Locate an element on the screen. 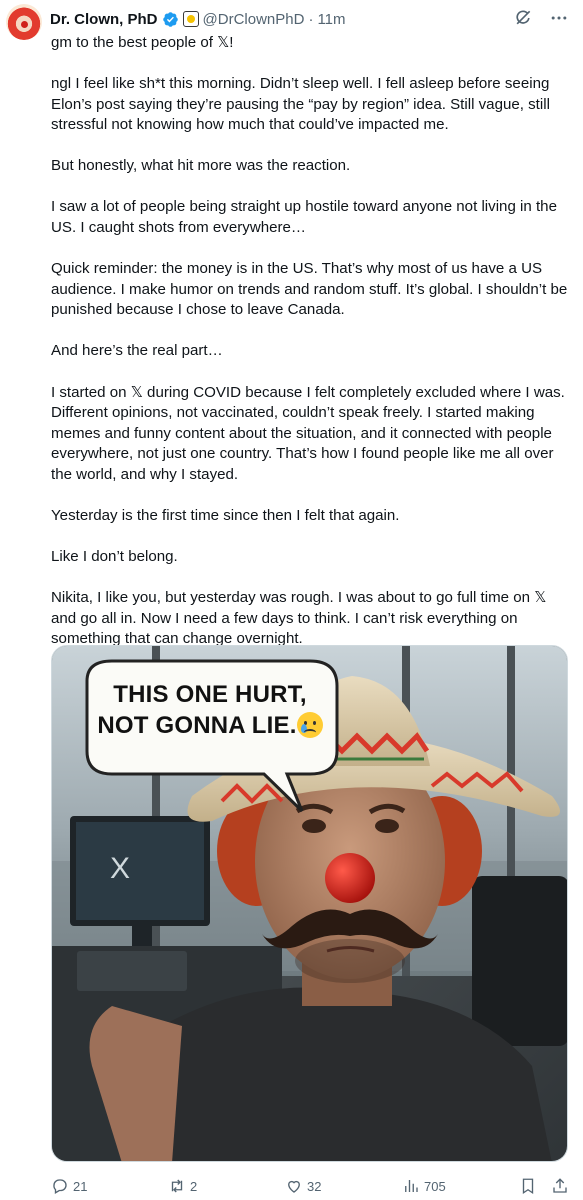 Image resolution: width=583 pixels, height=1200 pixels. reply-button: 21 is located at coordinates (69, 1186).